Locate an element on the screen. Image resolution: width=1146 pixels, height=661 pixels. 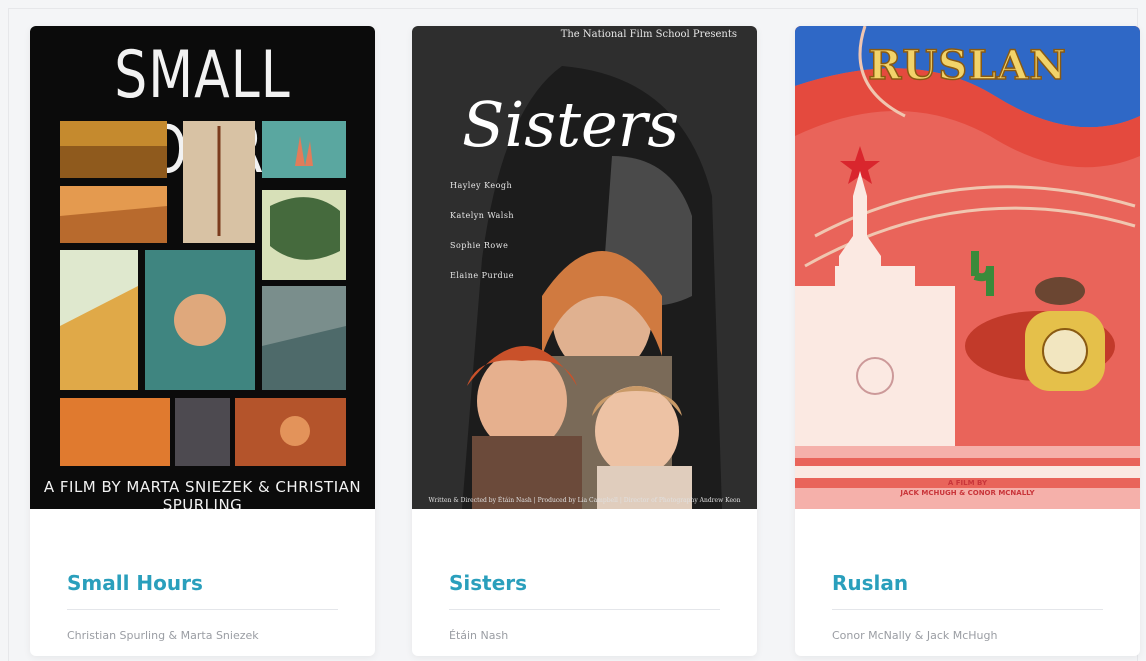
card-title: Ruslan is located at coordinates (870, 583).